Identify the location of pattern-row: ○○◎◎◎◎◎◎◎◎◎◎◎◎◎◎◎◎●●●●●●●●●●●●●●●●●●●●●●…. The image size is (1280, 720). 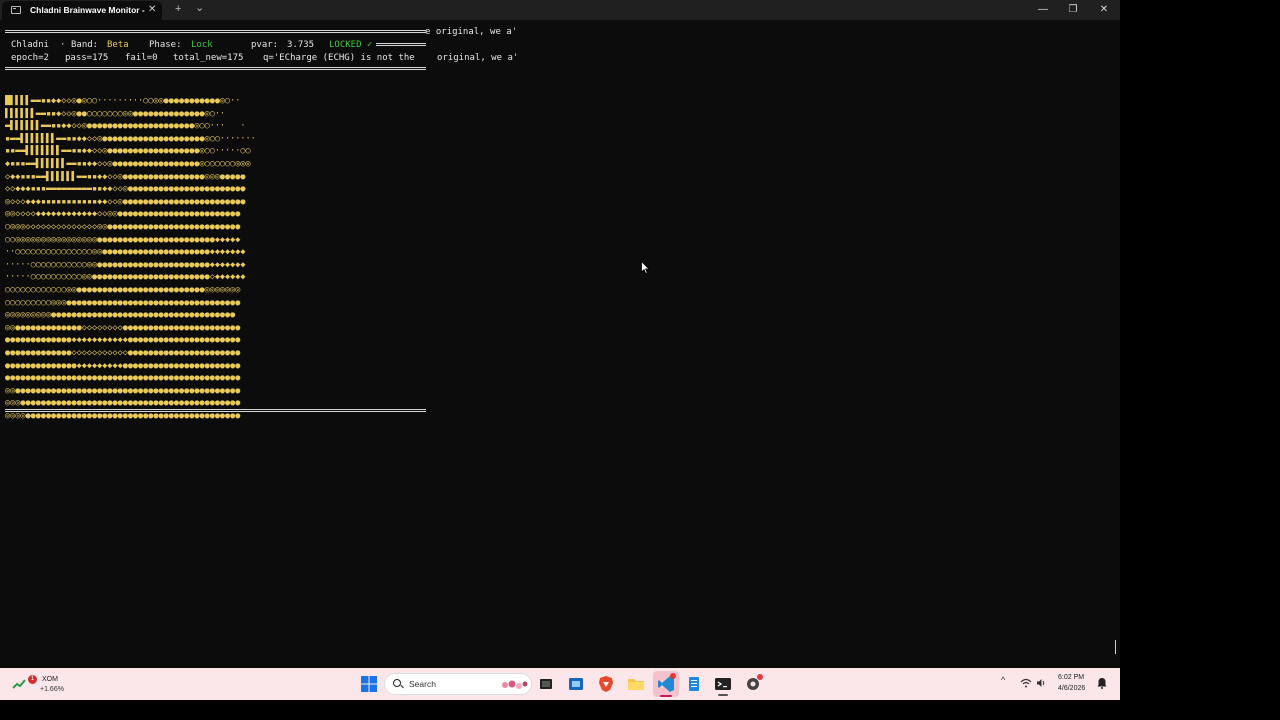
(123, 239).